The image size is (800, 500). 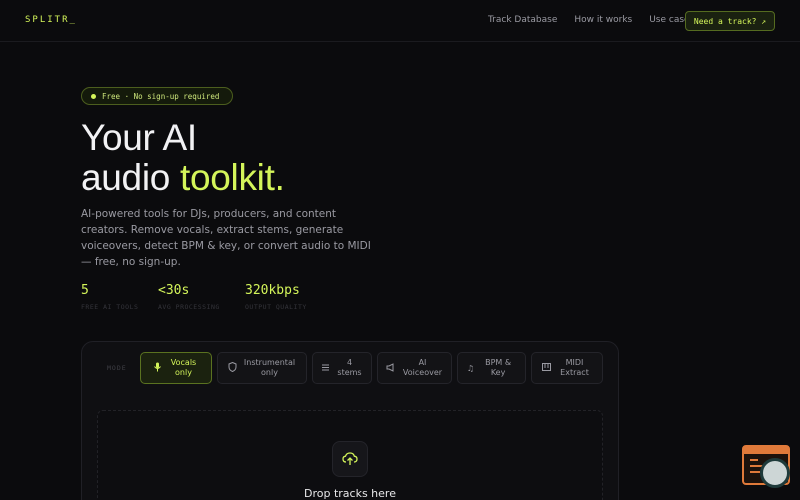 I want to click on layers-icon, so click(x=325, y=368).